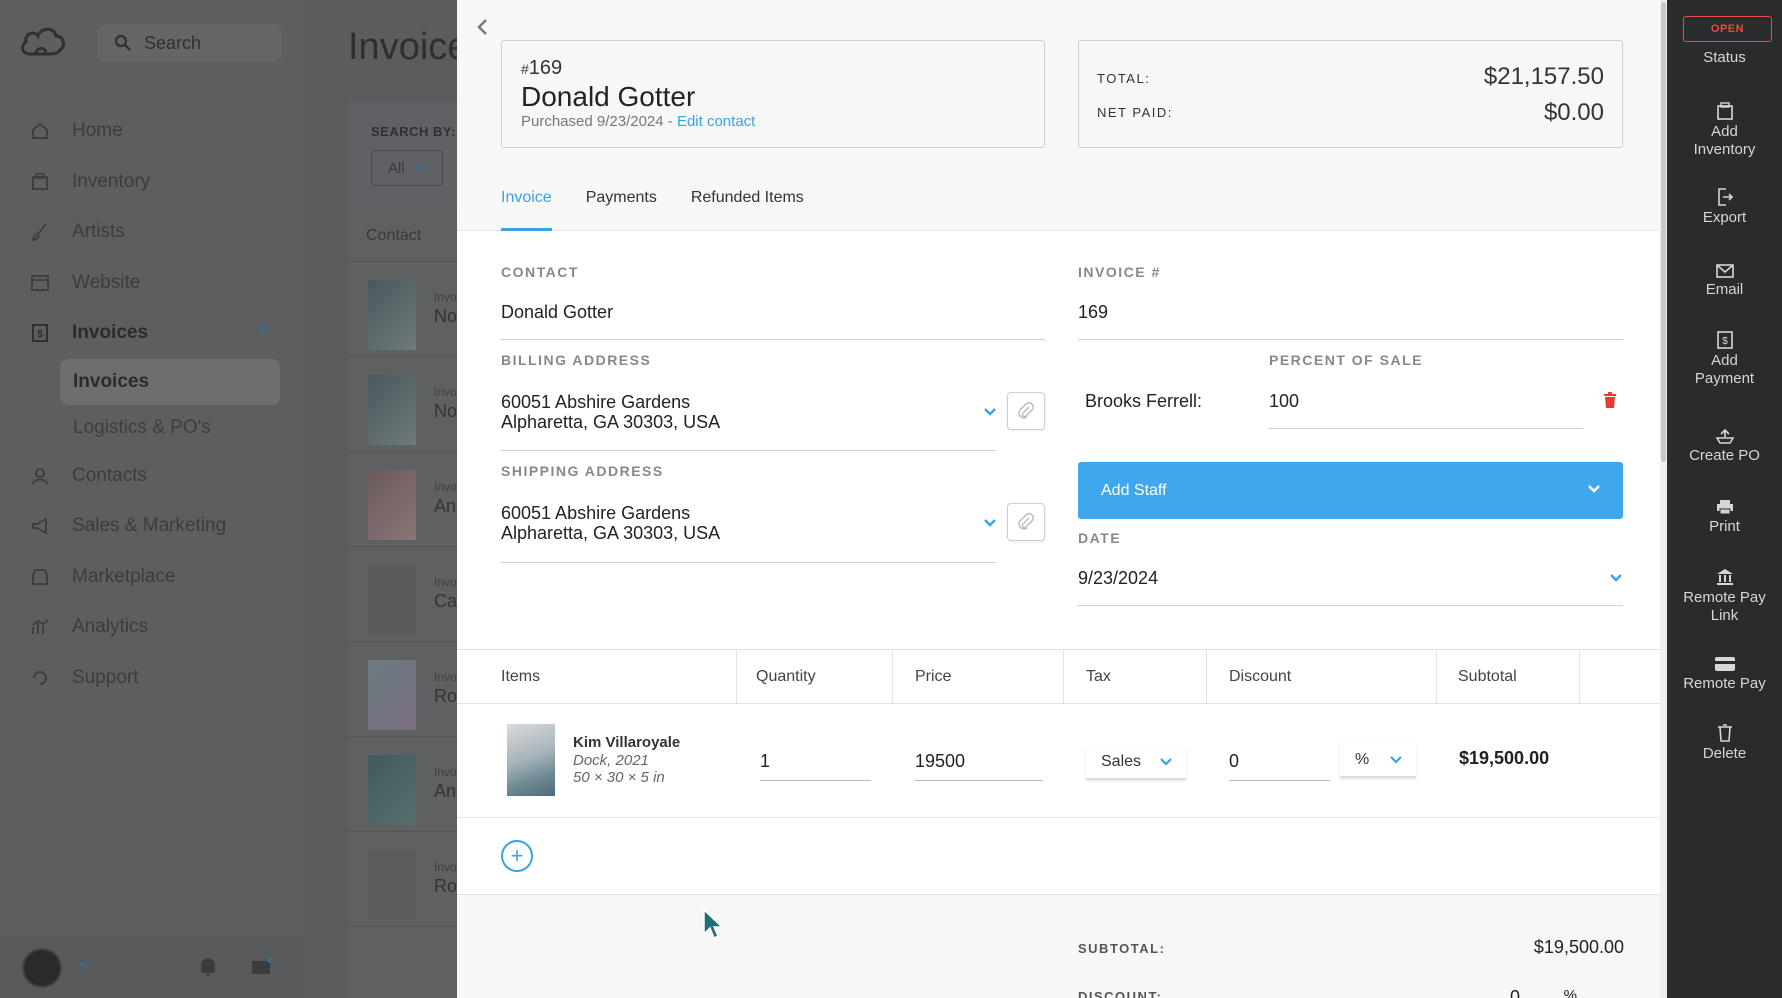 Image resolution: width=1782 pixels, height=998 pixels. Describe the element at coordinates (208, 967) in the screenshot. I see `bell-icon` at that location.